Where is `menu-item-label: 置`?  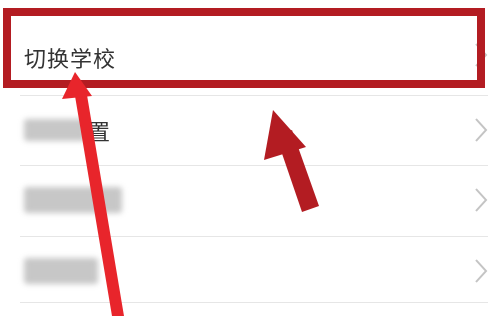
menu-item-label: 置 is located at coordinates (100, 133).